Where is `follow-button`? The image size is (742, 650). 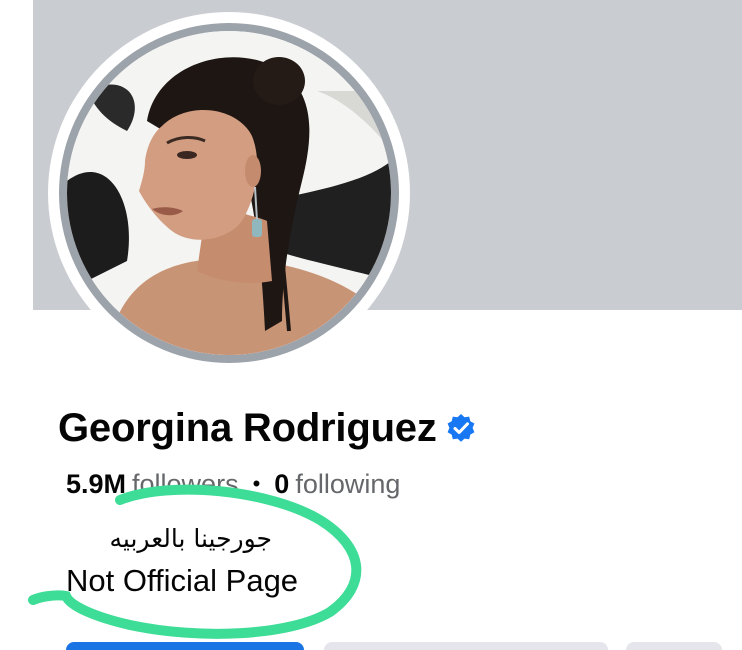
follow-button is located at coordinates (185, 646).